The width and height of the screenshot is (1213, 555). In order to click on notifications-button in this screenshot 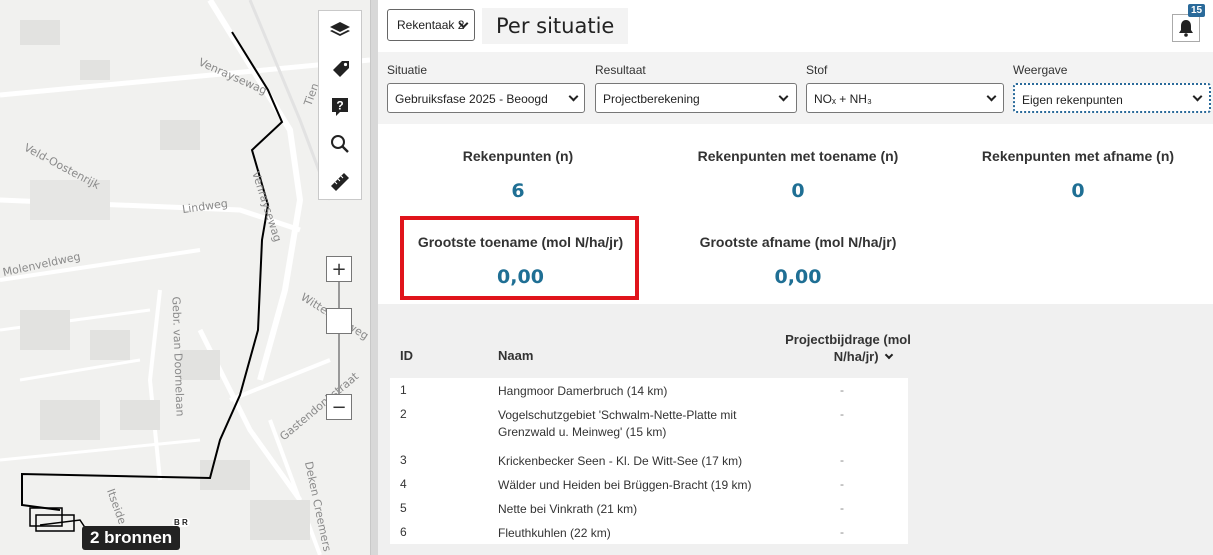, I will do `click(1186, 28)`.